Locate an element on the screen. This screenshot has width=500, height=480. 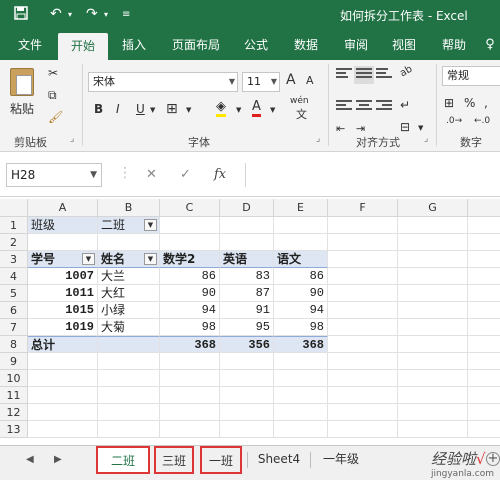
cell-d7: 95 is located at coordinates (247, 327).